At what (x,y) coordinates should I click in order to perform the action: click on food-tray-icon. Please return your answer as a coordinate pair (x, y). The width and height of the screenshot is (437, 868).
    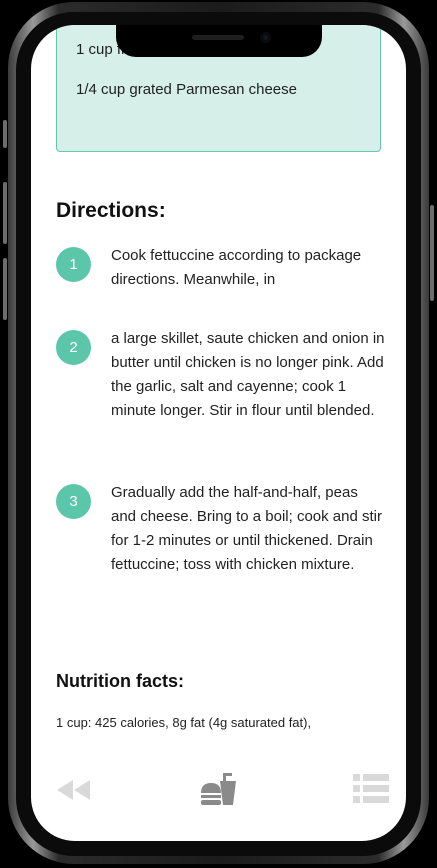
    Looking at the image, I should click on (219, 790).